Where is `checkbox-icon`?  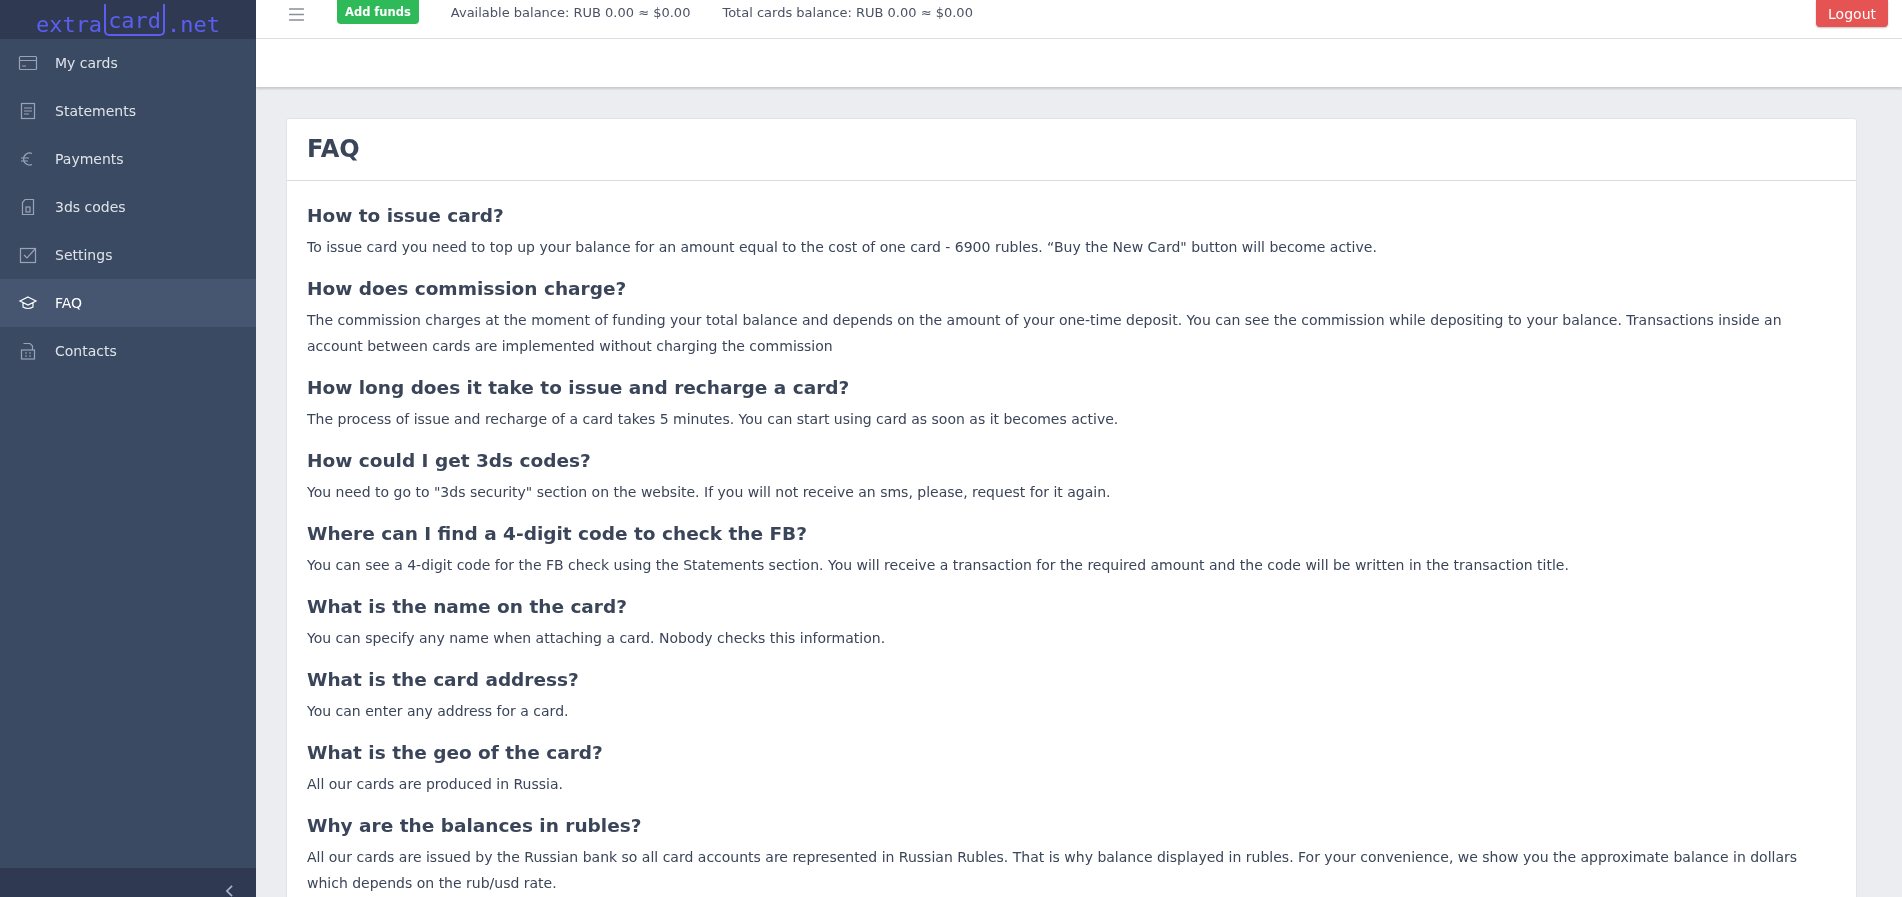 checkbox-icon is located at coordinates (28, 255).